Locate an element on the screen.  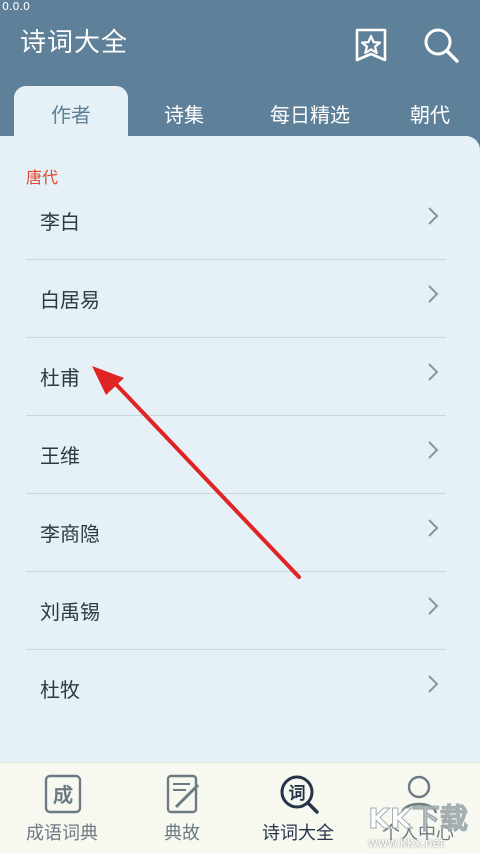
svg-text: 成 is located at coordinates (63, 795).